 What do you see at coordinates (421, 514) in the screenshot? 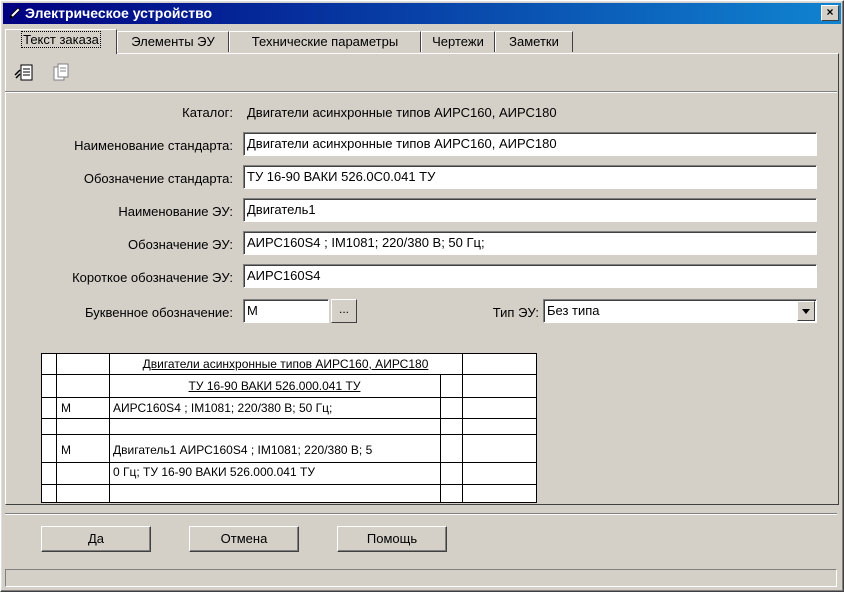
I see `bottom-separator` at bounding box center [421, 514].